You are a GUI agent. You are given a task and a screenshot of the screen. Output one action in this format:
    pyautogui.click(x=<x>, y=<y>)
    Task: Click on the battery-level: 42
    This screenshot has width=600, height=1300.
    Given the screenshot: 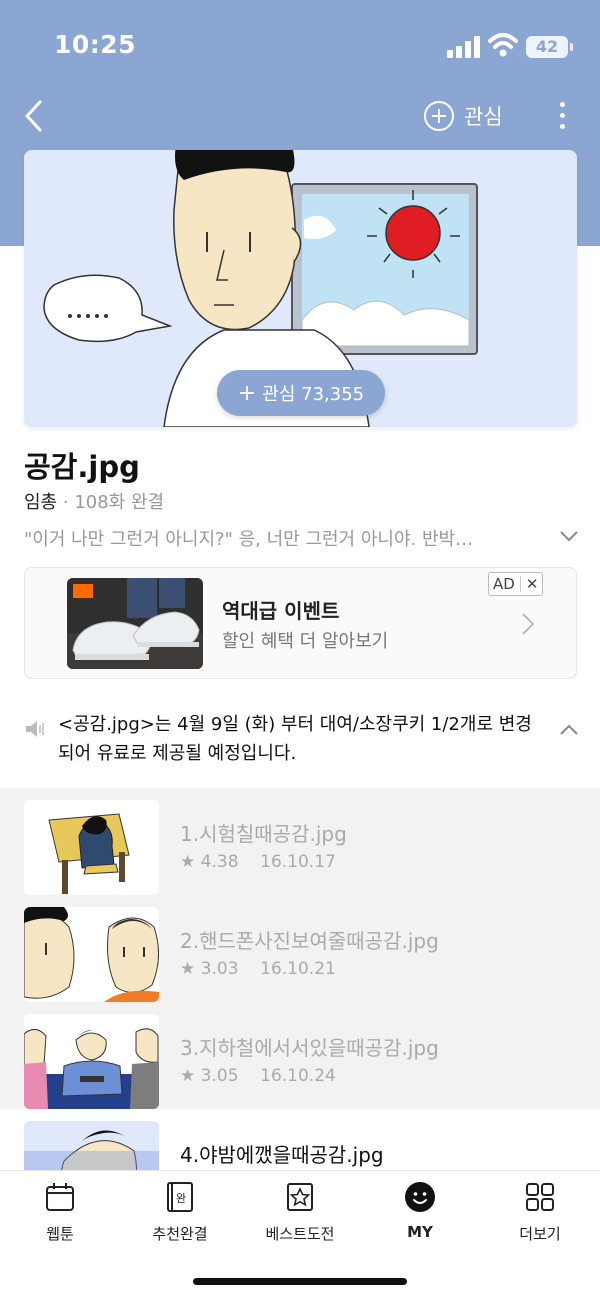 What is the action you would take?
    pyautogui.click(x=547, y=46)
    